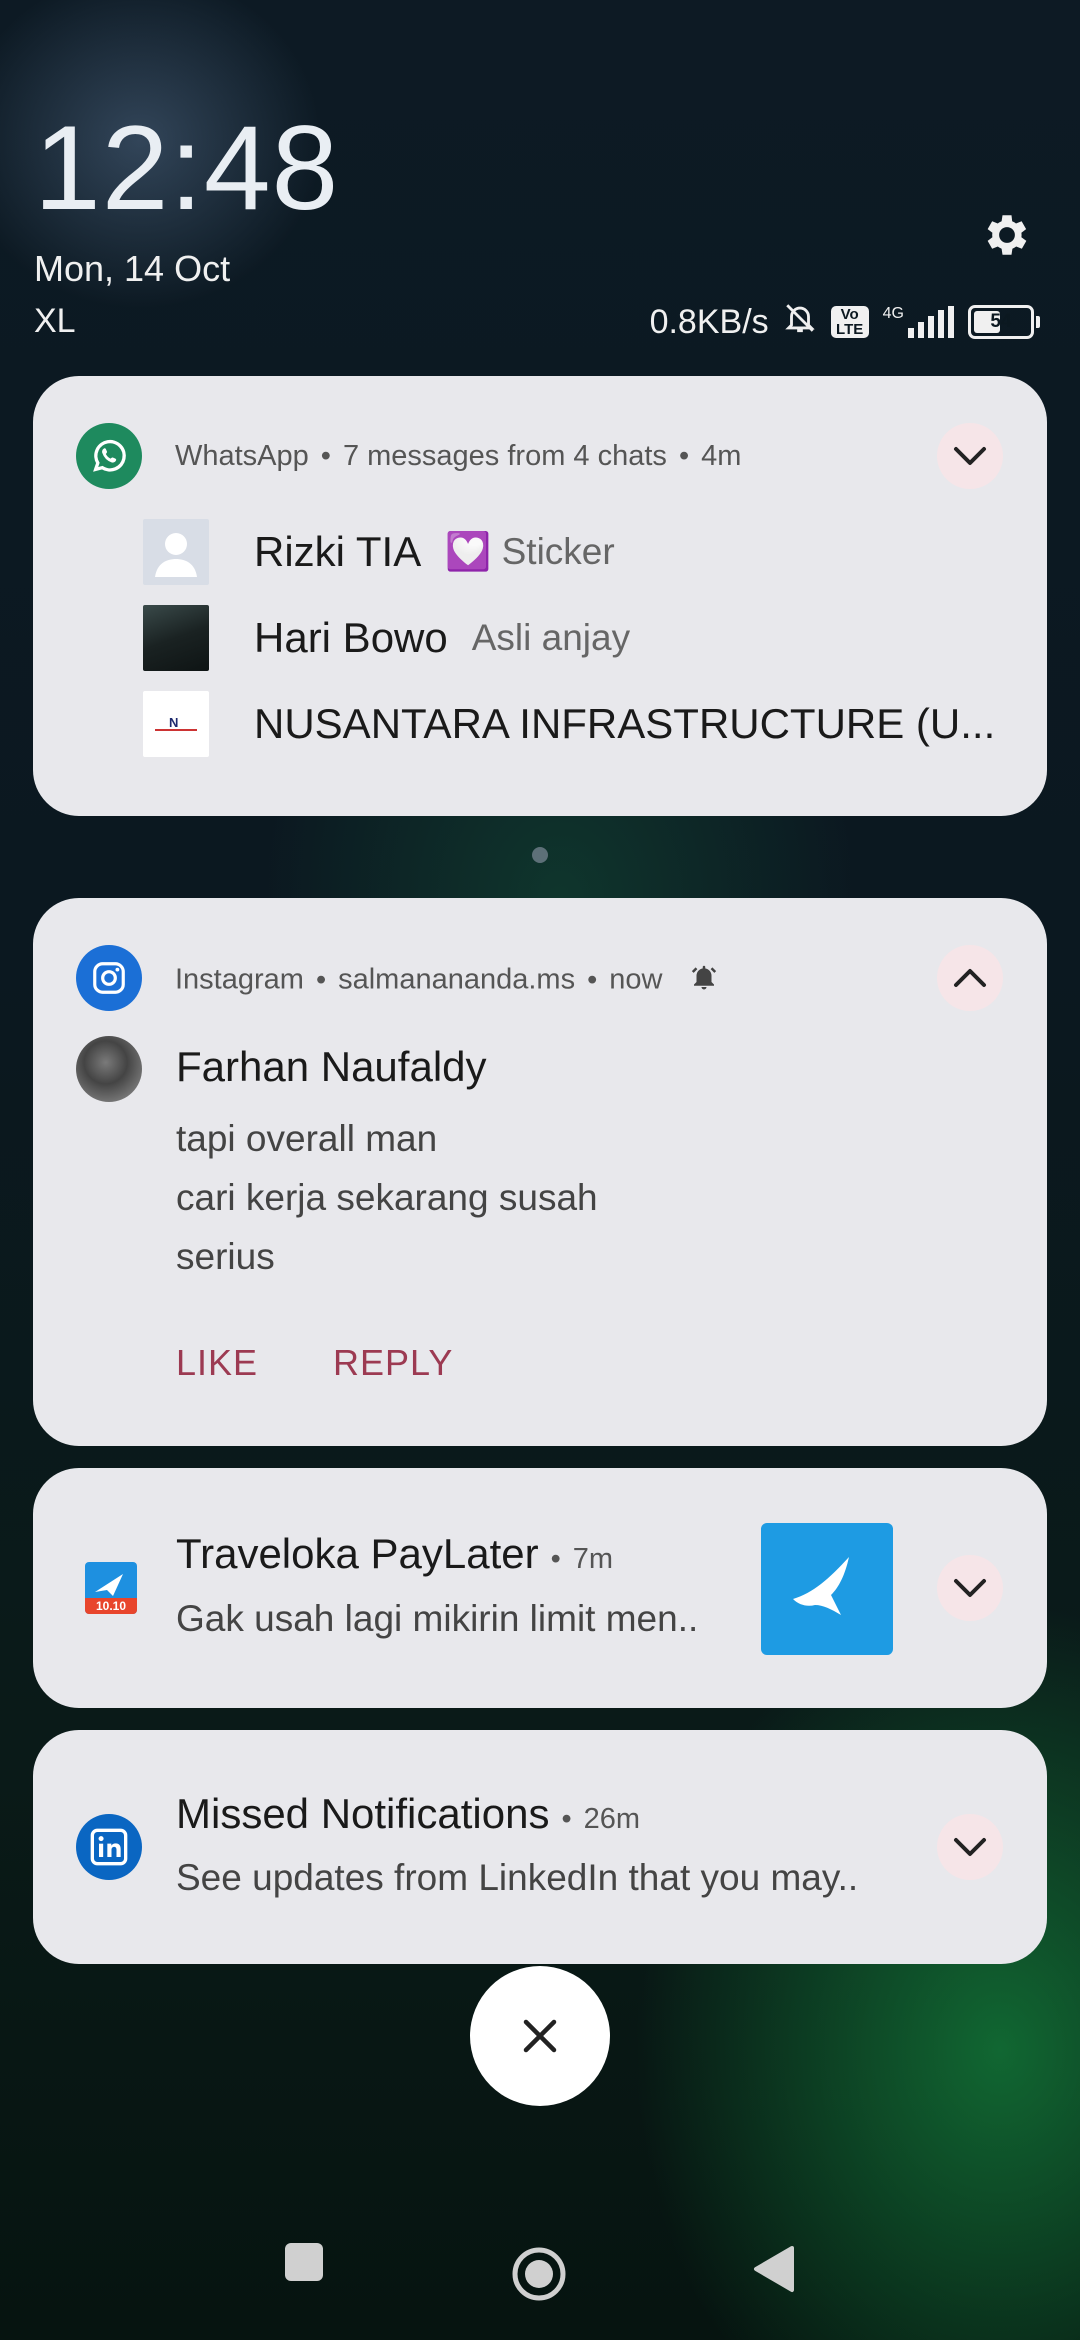  Describe the element at coordinates (970, 978) in the screenshot. I see `collapse-chevron-up-icon` at that location.